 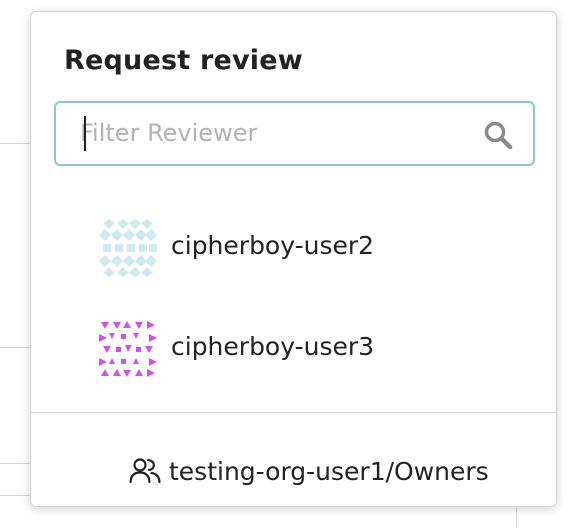 I want to click on team-name: testing-org-user1/Owners, so click(x=329, y=471).